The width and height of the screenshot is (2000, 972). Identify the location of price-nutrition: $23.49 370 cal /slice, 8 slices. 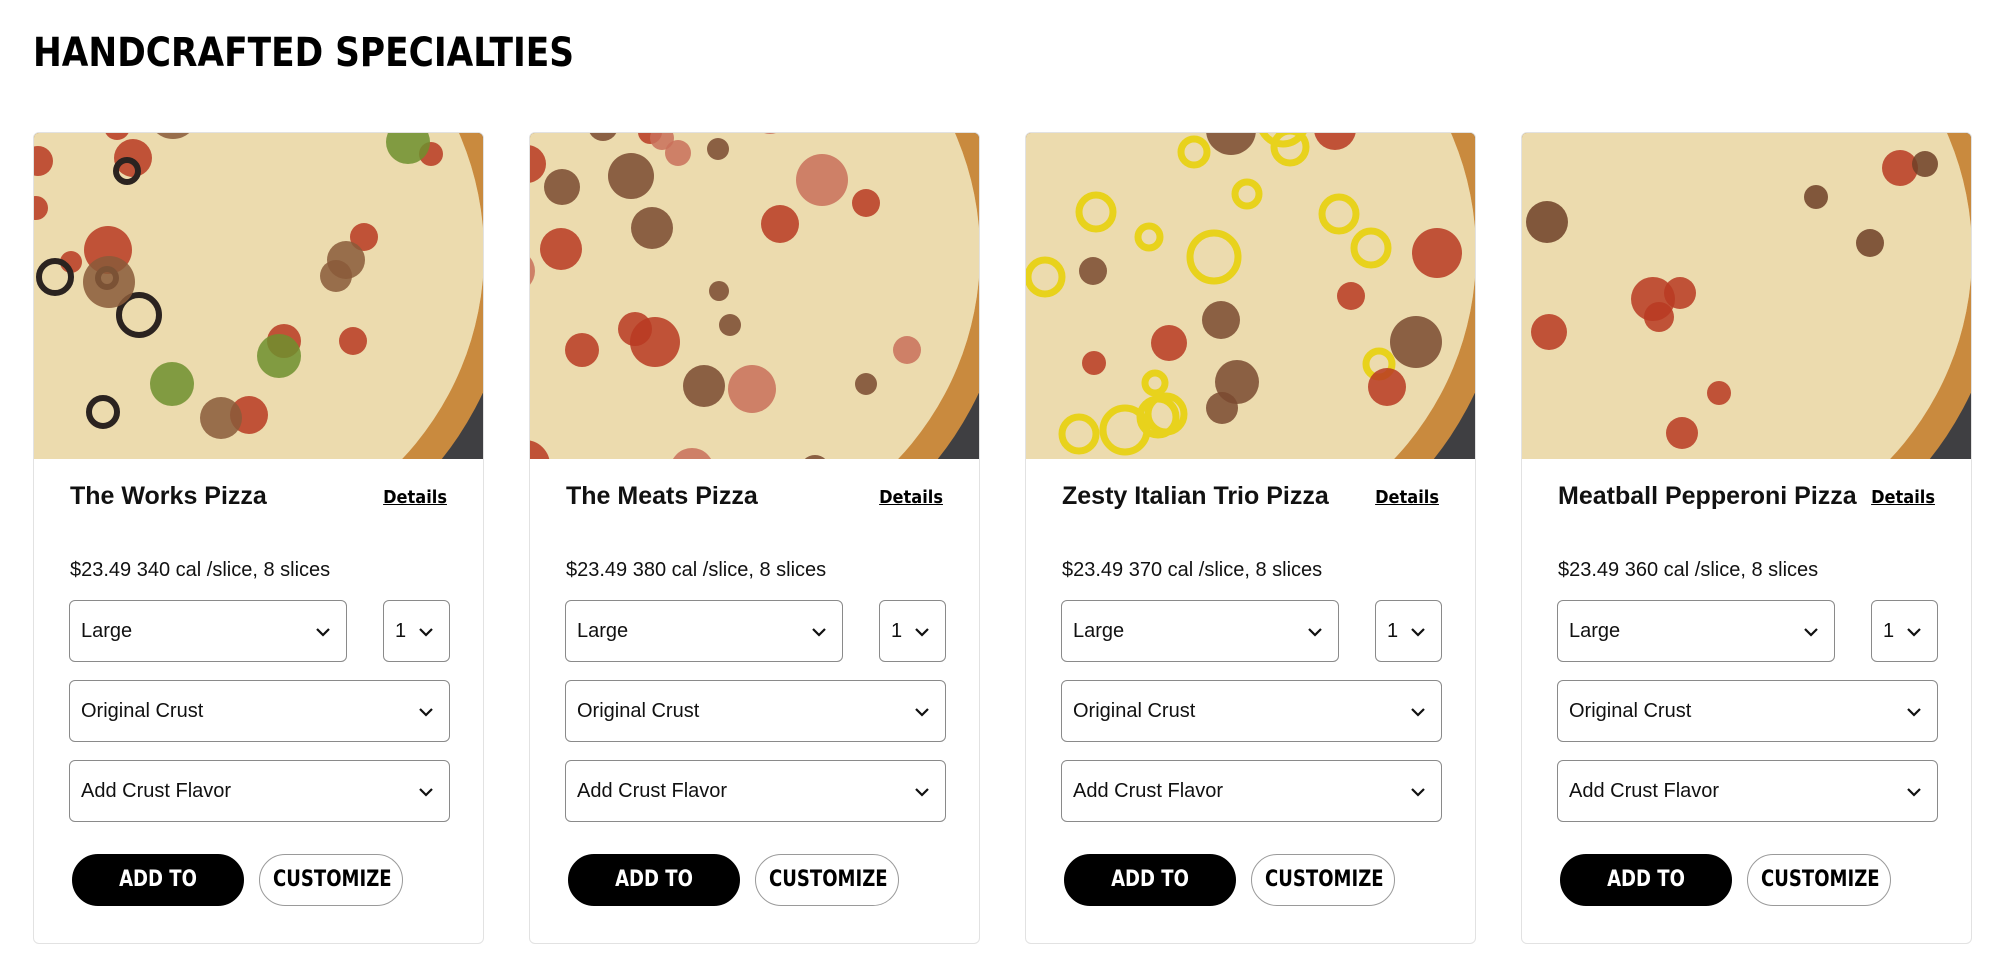
(1192, 570).